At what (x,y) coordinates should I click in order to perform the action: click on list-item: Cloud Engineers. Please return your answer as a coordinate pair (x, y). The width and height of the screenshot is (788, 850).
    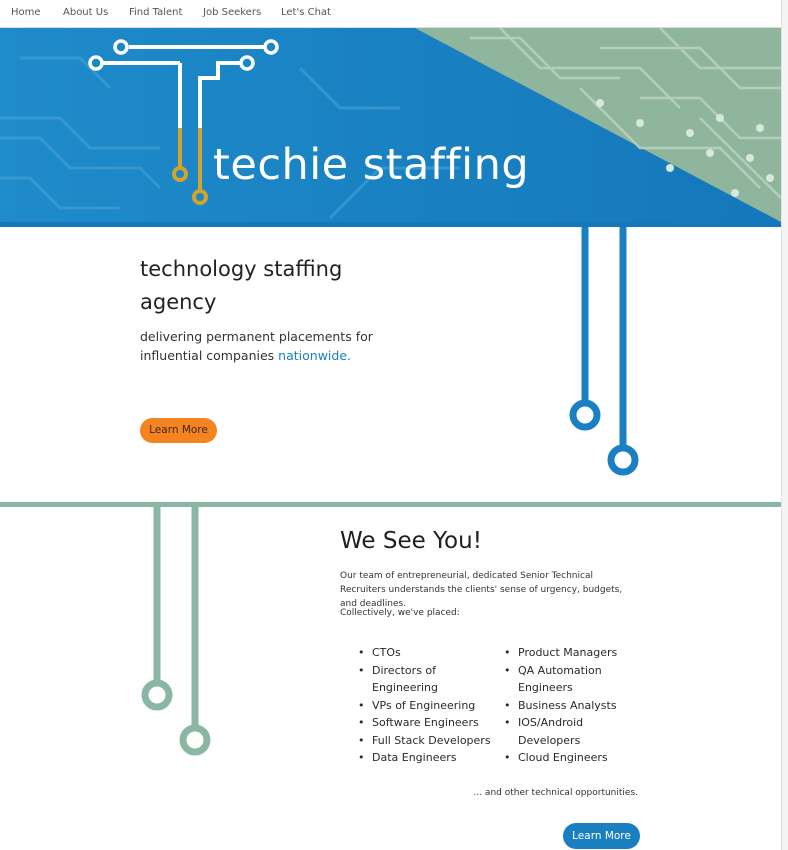
    Looking at the image, I should click on (567, 758).